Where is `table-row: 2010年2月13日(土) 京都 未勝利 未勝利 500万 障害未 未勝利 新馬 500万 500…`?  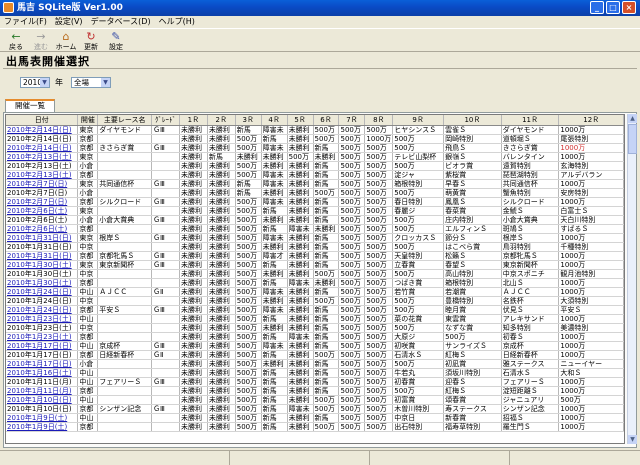
table-row: 2010年2月13日(土) 京都 未勝利 未勝利 500万 障害未 未勝利 新馬 500万 500… is located at coordinates (315, 175).